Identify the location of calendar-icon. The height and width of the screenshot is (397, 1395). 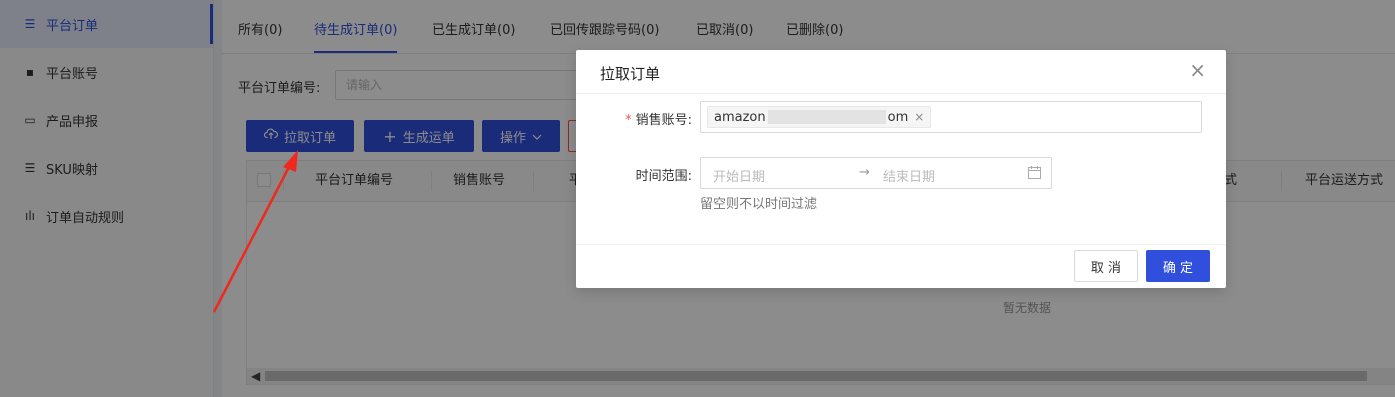
(1034, 174).